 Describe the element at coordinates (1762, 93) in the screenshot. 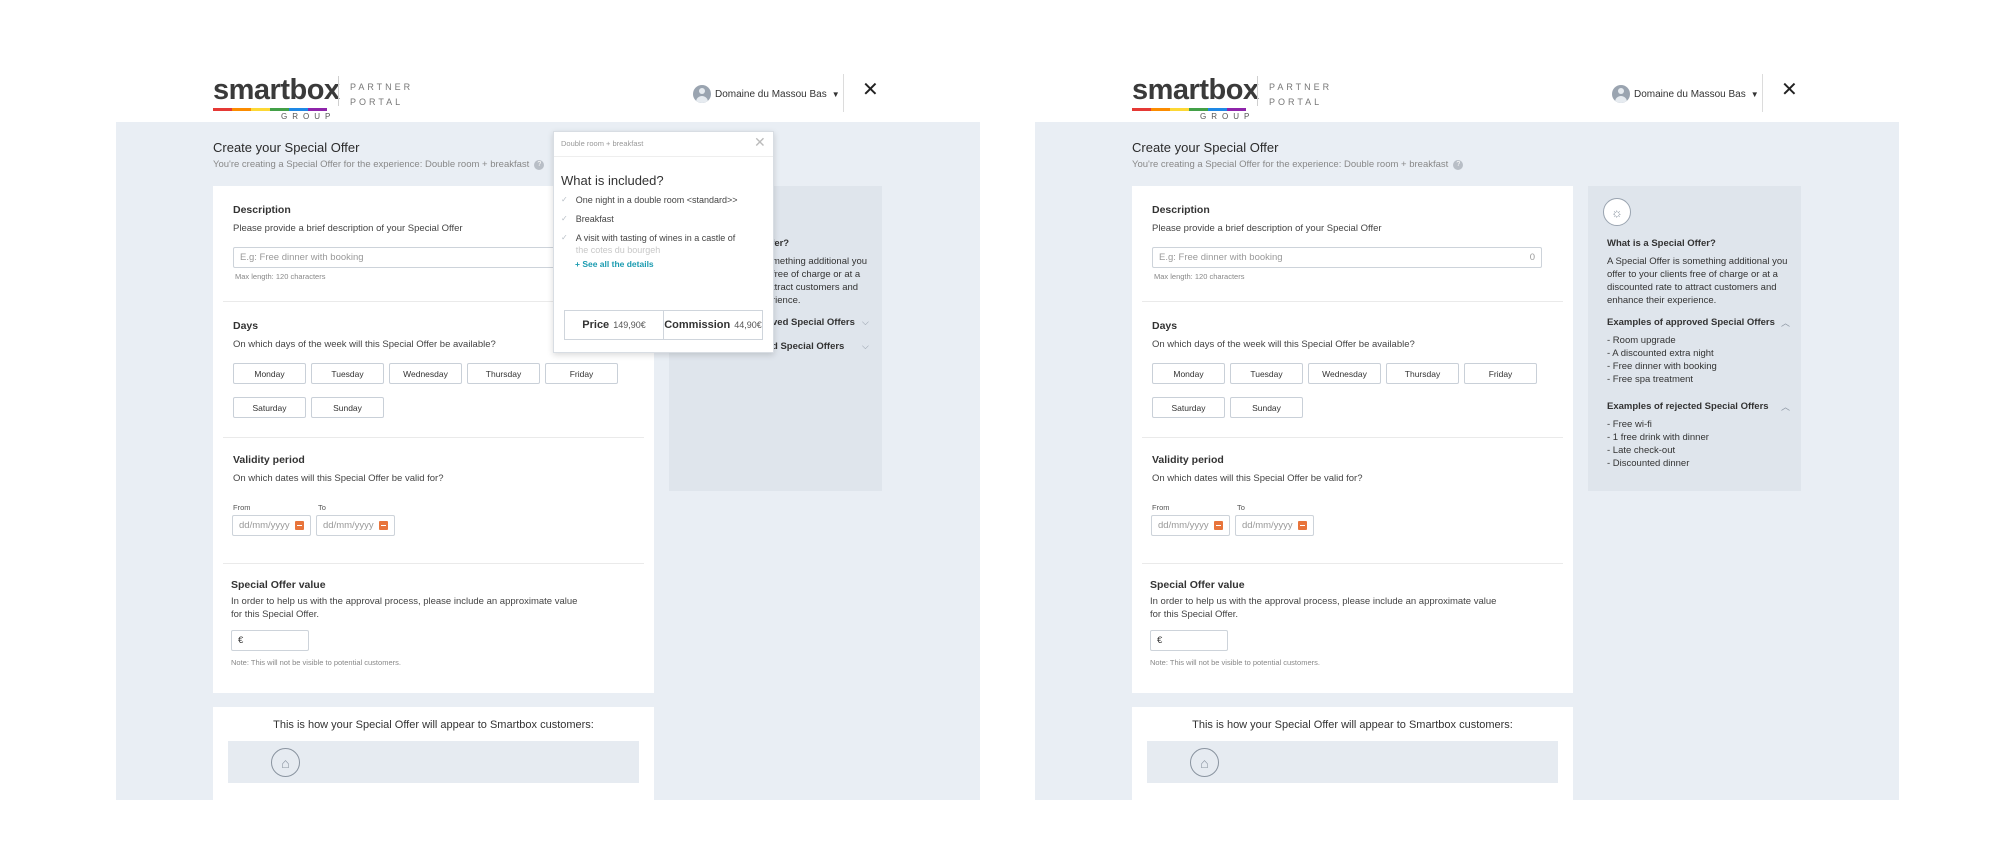

I see `header-separator` at that location.